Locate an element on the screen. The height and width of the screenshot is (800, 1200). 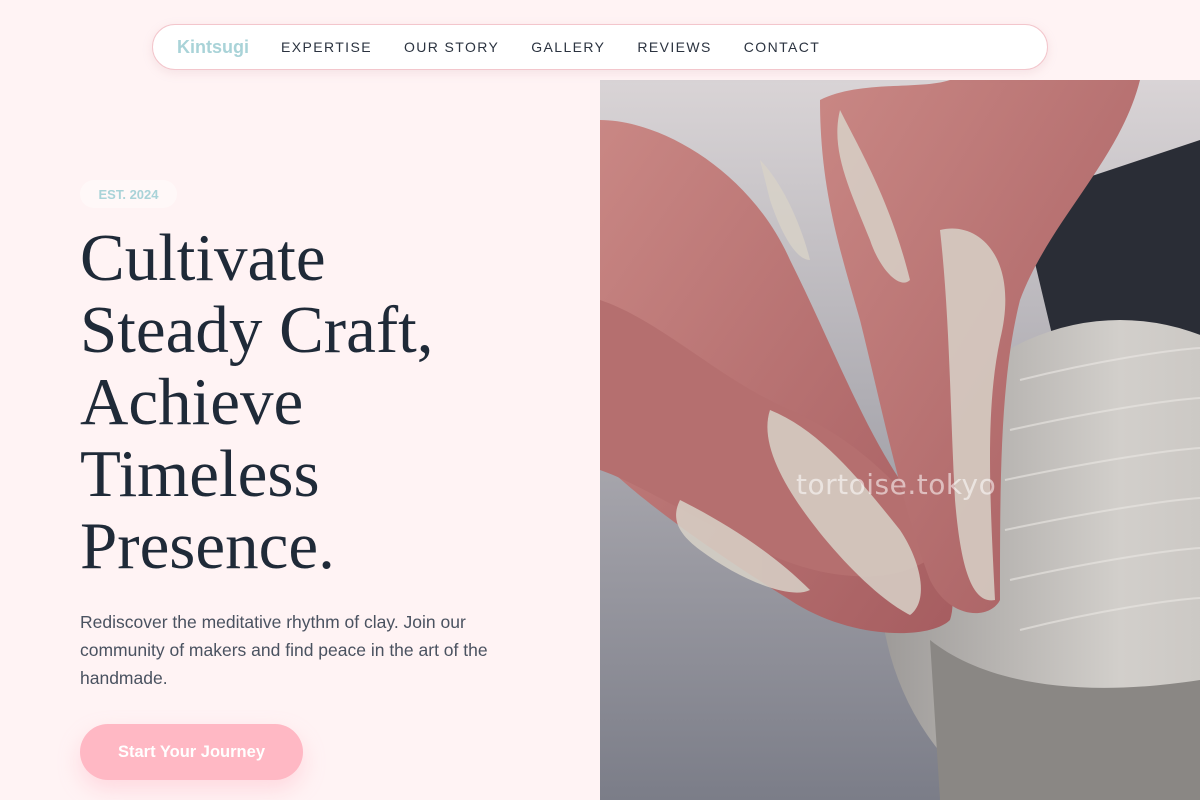
nav-link-expertise: EXPERTISE is located at coordinates (326, 47).